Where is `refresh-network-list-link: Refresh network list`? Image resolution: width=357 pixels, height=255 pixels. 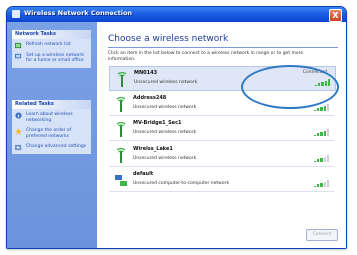 refresh-network-list-link: Refresh network list is located at coordinates (51, 44).